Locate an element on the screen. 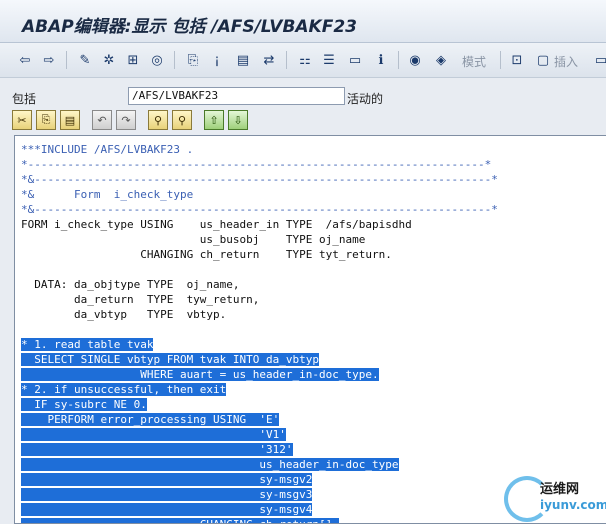 The width and height of the screenshot is (606, 524). code-line: WHERE auart = us_header_in-doc_type. is located at coordinates (259, 374).